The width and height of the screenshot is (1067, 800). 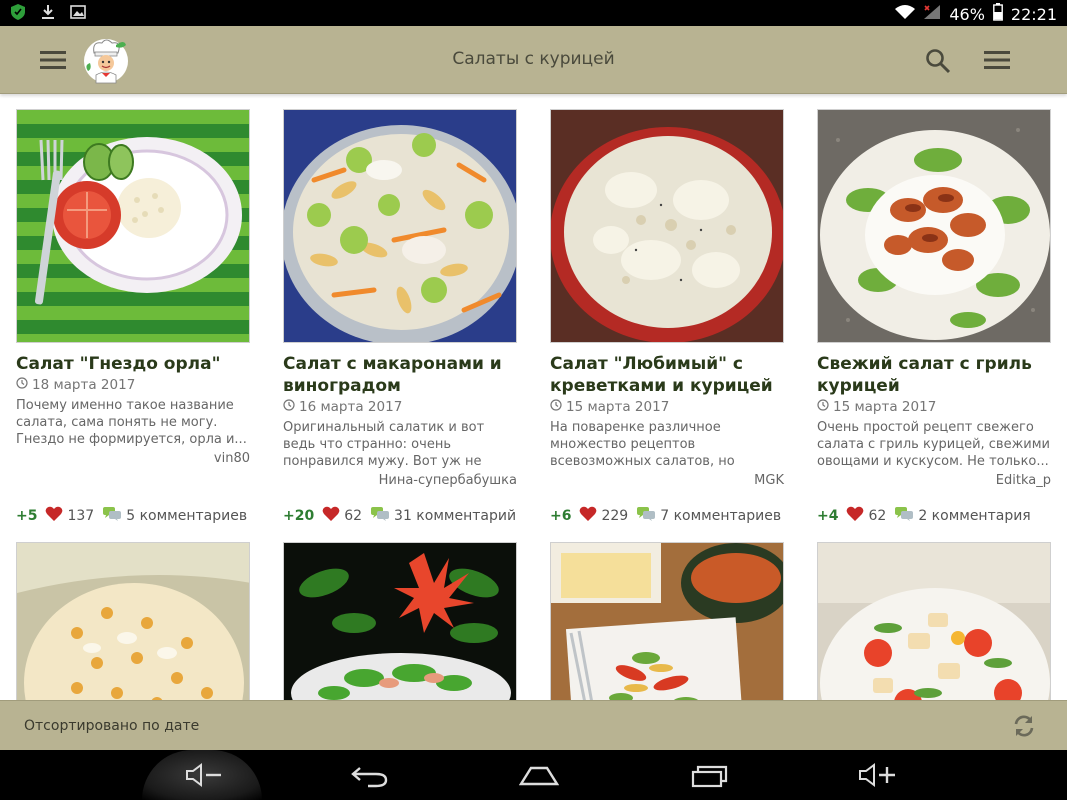 What do you see at coordinates (27, 516) in the screenshot?
I see `recipe-score: +5` at bounding box center [27, 516].